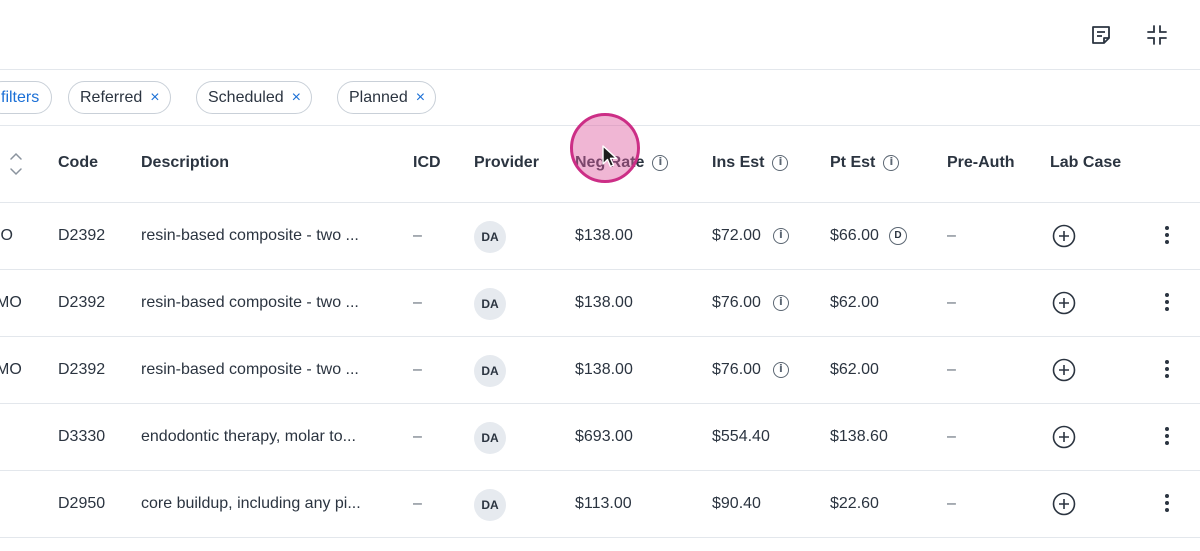  Describe the element at coordinates (604, 436) in the screenshot. I see `neg-rate-cell: $693.00` at that location.